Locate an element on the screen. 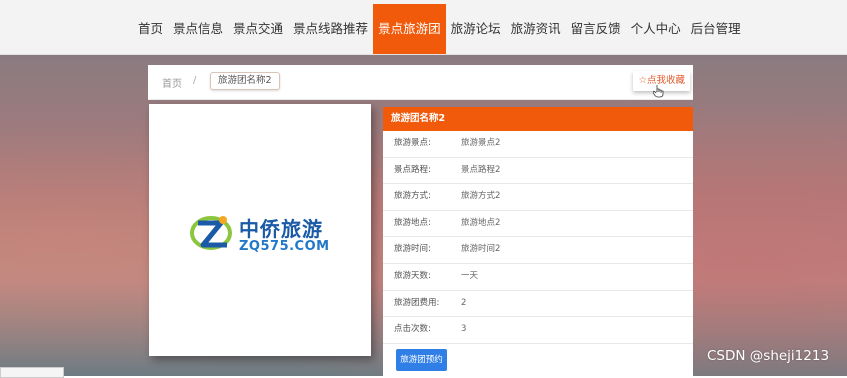 The width and height of the screenshot is (847, 378). detail-row-days: 旅游天数: 一天 is located at coordinates (538, 277).